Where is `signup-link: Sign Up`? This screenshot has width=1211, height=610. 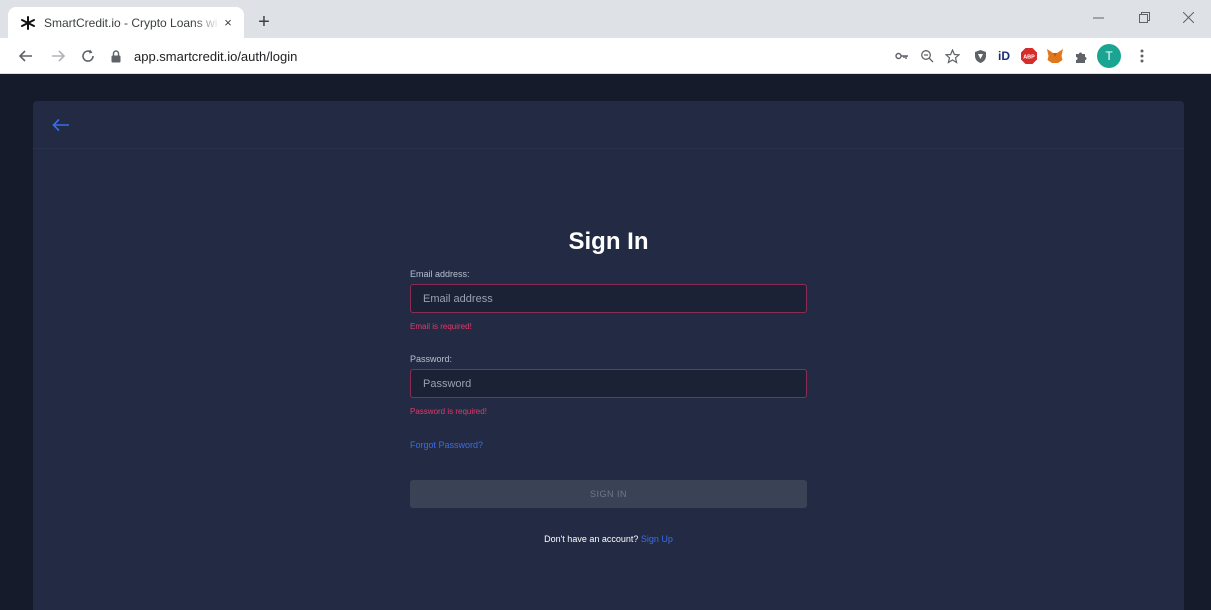 signup-link: Sign Up is located at coordinates (657, 539).